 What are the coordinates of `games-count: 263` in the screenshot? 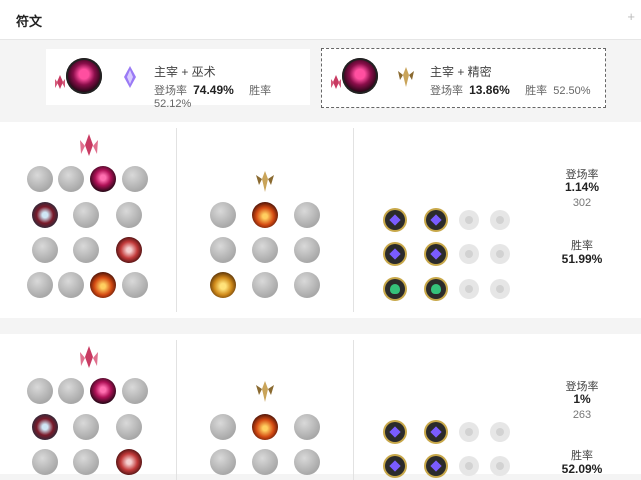 It's located at (582, 415).